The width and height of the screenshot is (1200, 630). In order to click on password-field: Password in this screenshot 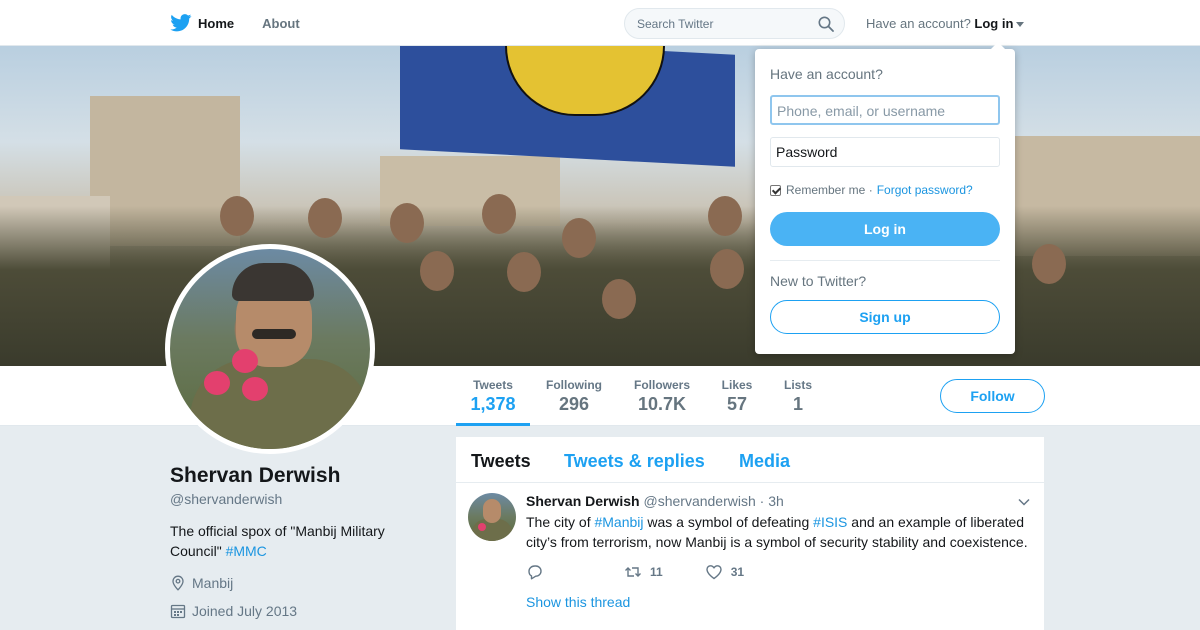, I will do `click(885, 152)`.